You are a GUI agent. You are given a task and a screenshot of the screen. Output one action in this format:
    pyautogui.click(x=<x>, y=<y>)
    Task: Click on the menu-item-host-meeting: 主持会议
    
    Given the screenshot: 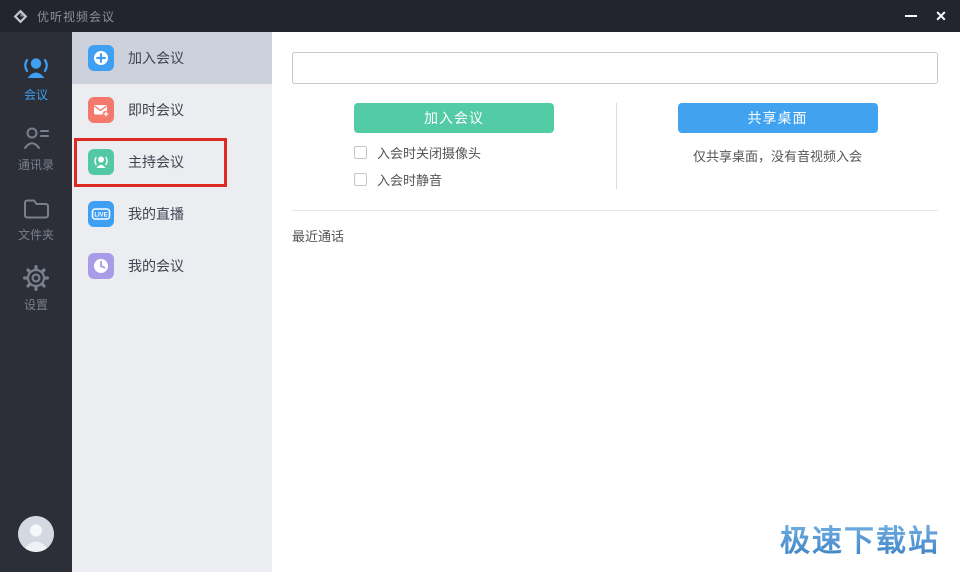 What is the action you would take?
    pyautogui.click(x=172, y=162)
    